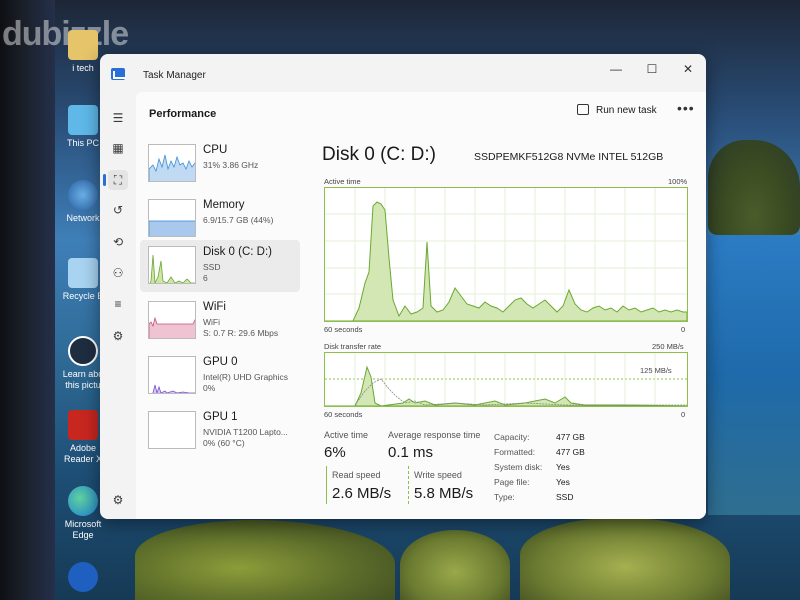 Image resolution: width=800 pixels, height=600 pixels. I want to click on startup-icon: ⟲, so click(118, 242).